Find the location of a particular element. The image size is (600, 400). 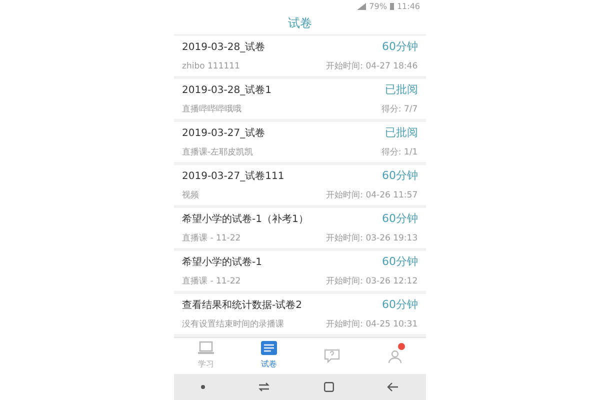

detail-label: 开始时间: 03-26 19:13 is located at coordinates (372, 238).